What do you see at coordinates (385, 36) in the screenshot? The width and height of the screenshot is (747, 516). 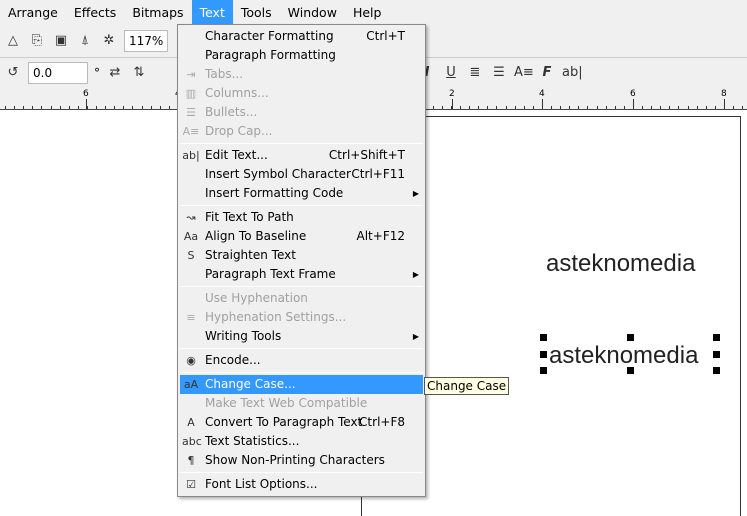 I see `shortcut-label: Ctrl+T` at bounding box center [385, 36].